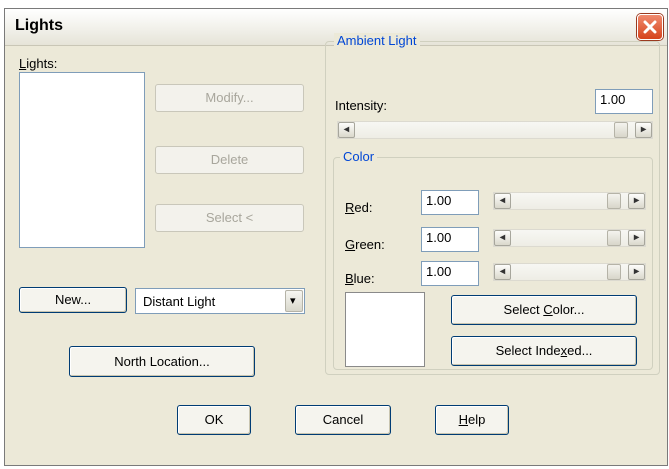 The height and width of the screenshot is (469, 669). What do you see at coordinates (377, 40) in the screenshot?
I see `ambient-light-title: Ambient Light` at bounding box center [377, 40].